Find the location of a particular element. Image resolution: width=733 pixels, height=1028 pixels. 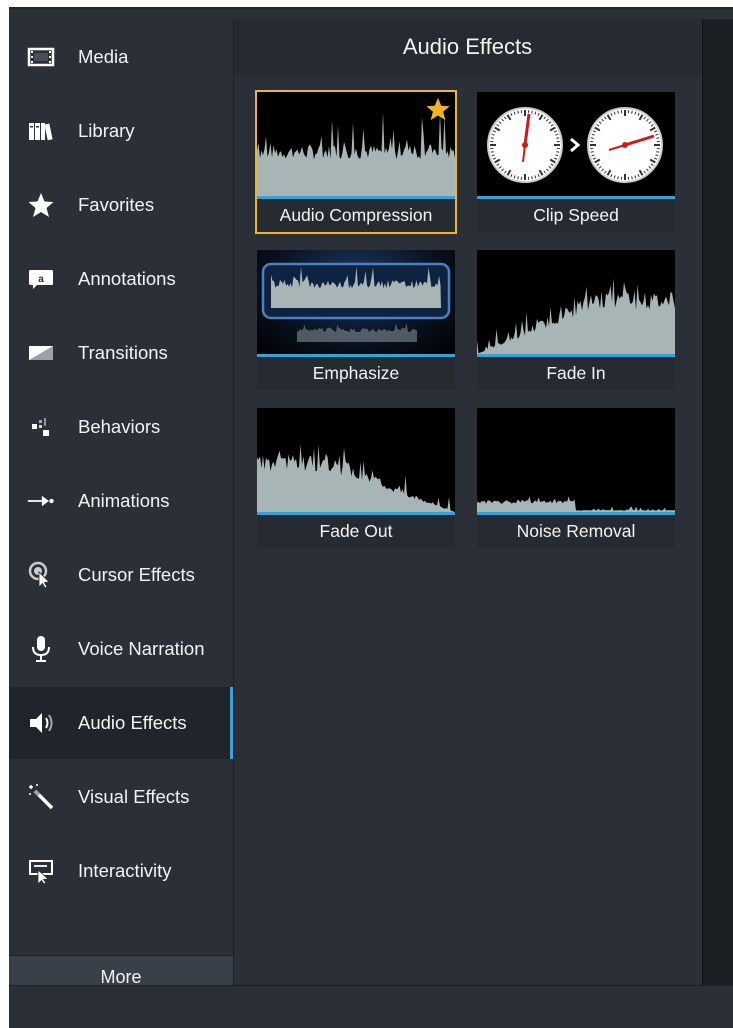

books-icon is located at coordinates (41, 131).